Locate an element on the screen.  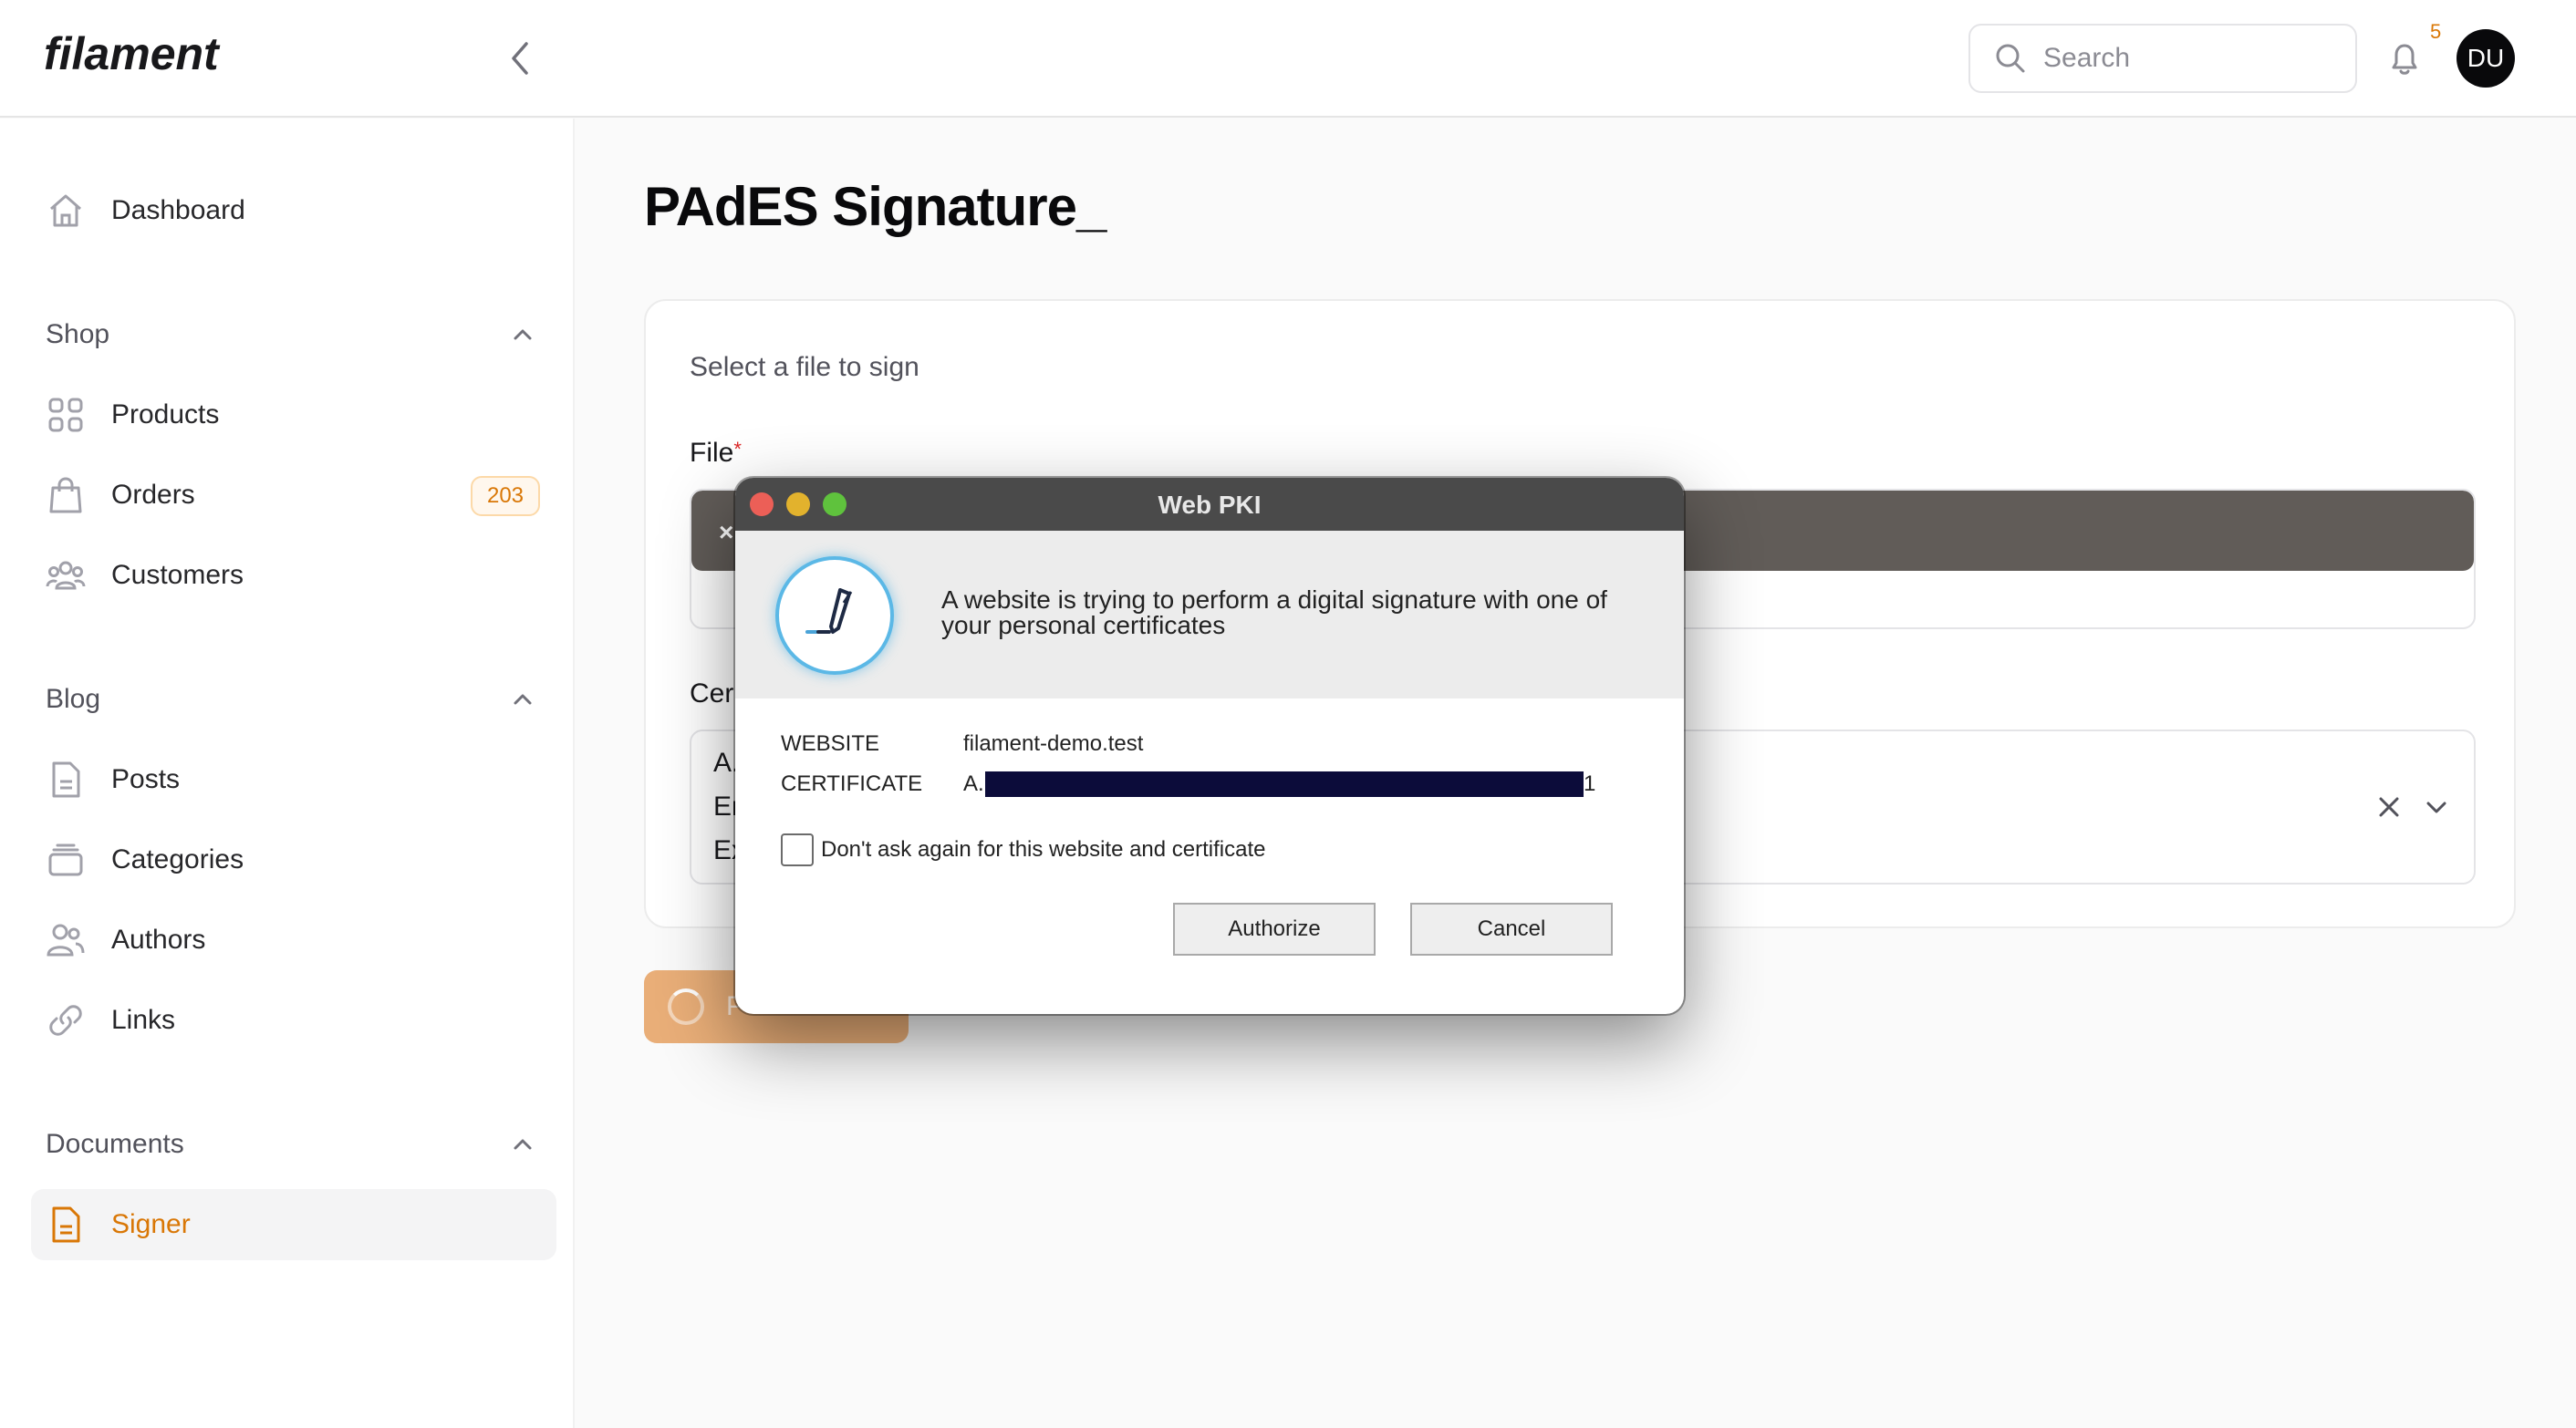
signature-pen-icon is located at coordinates (834, 616).